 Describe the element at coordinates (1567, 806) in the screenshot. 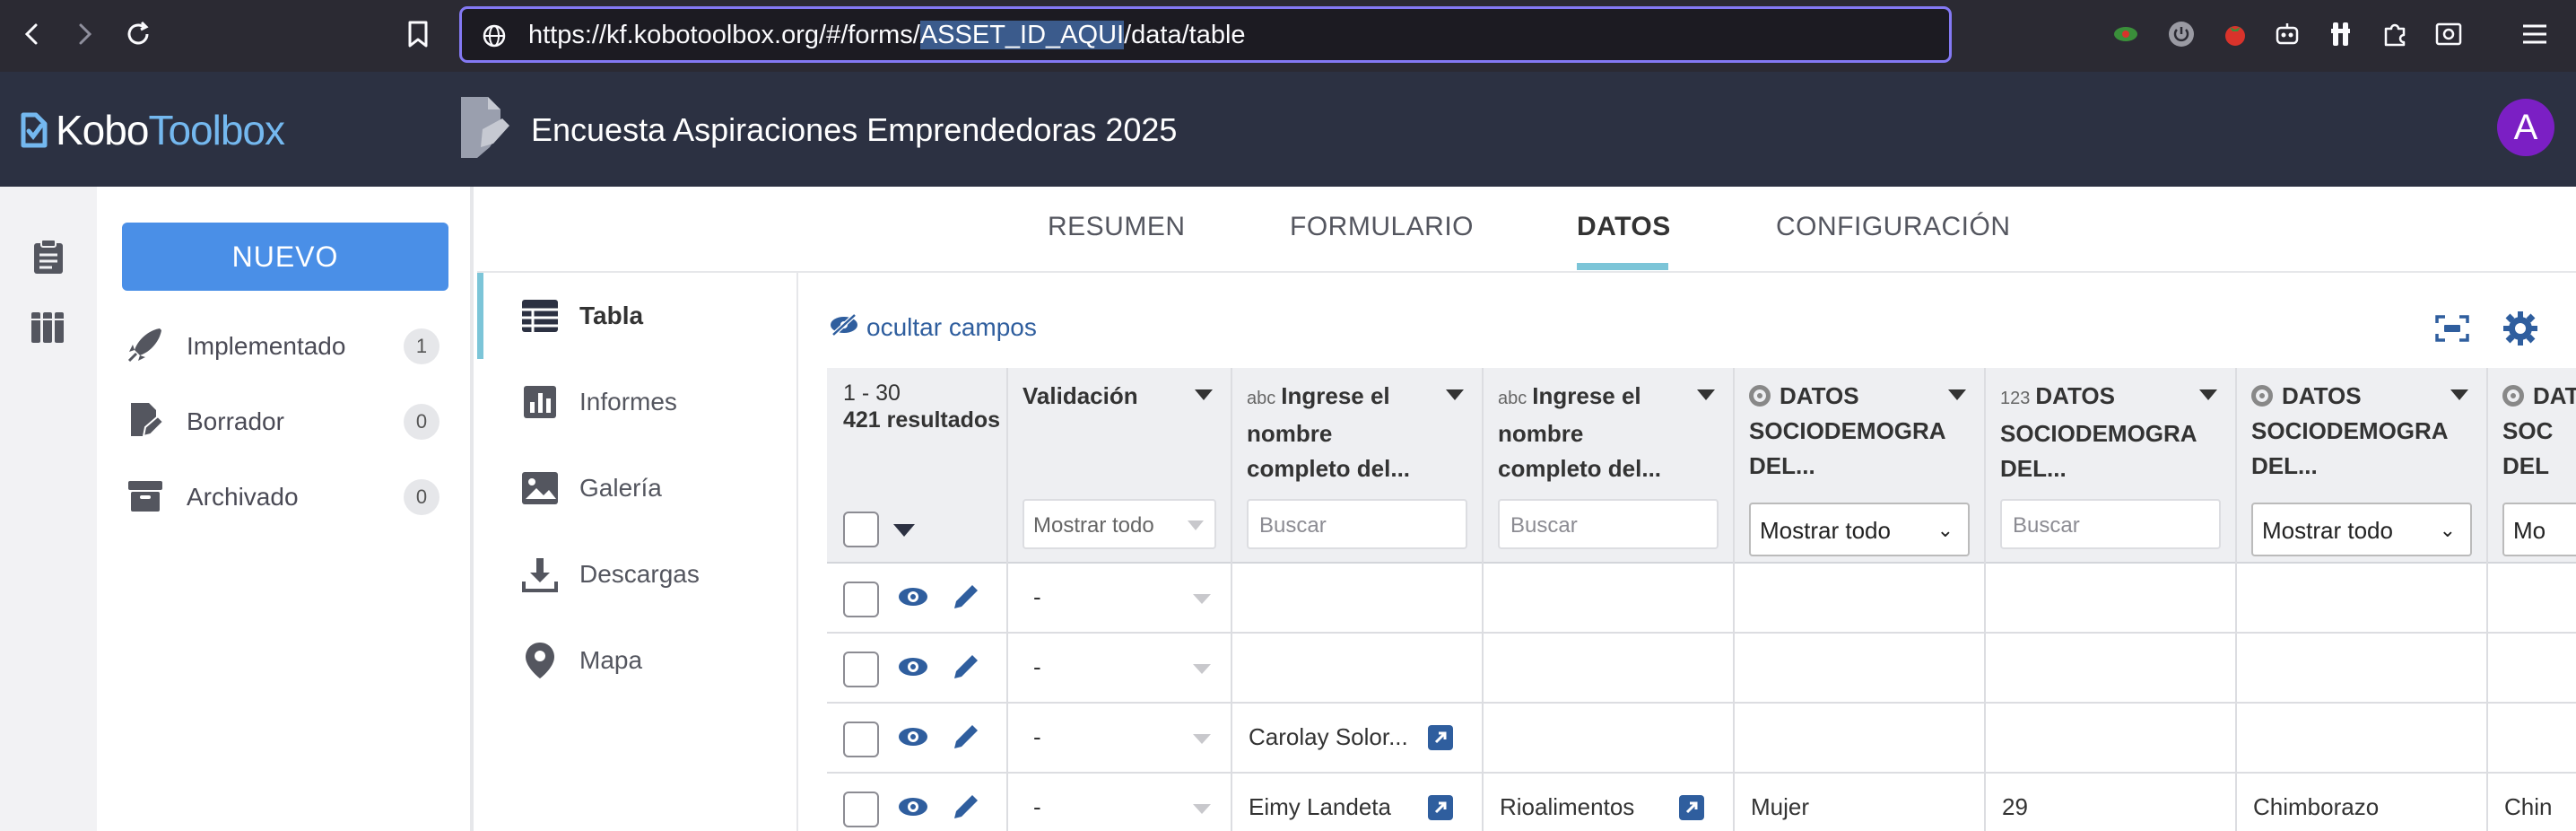

I see `business-name-cell: Rioalimentos` at that location.